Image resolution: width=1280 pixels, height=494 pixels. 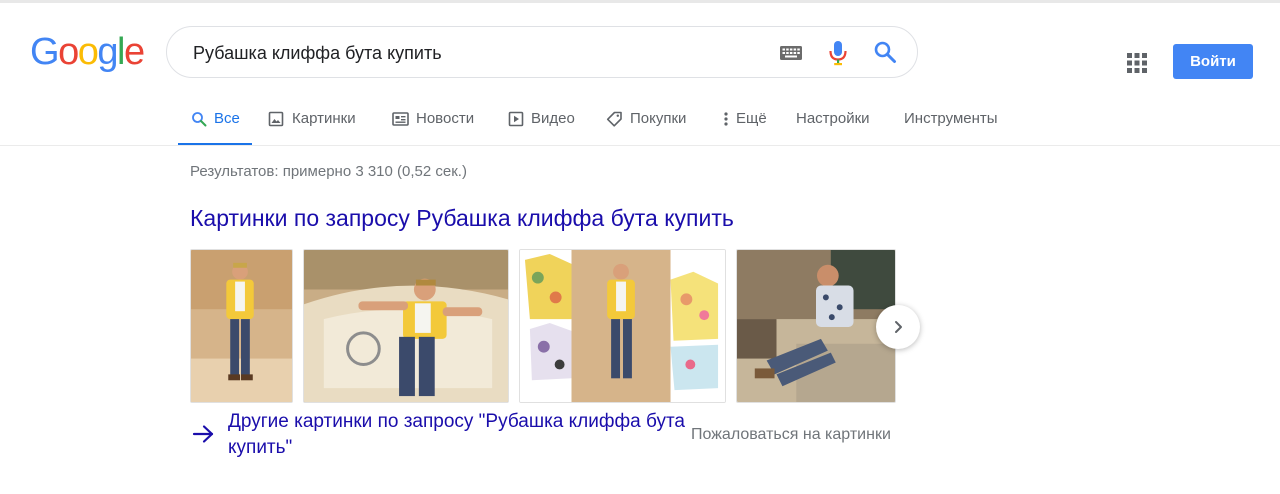 I want to click on search-box, so click(x=542, y=52).